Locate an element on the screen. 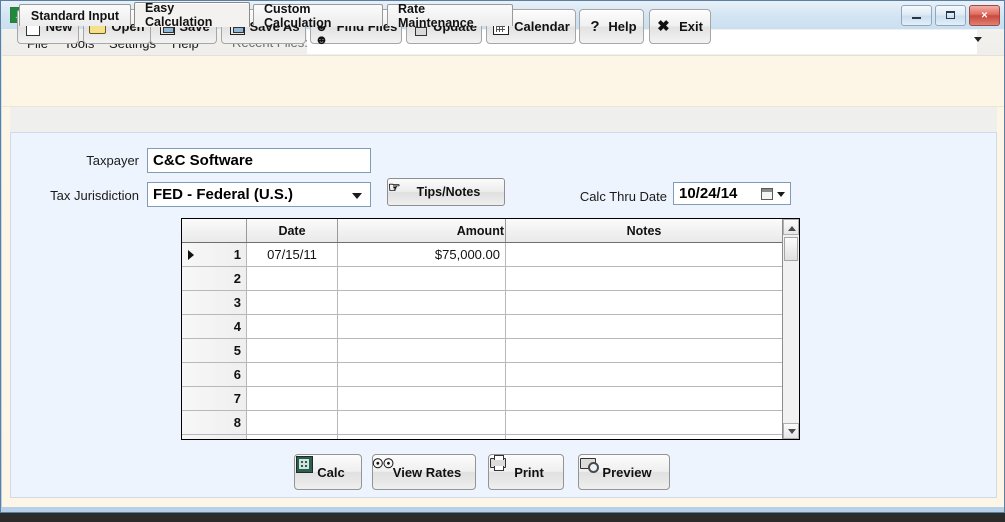 The width and height of the screenshot is (1005, 522). panel-left-border is located at coordinates (6, 307).